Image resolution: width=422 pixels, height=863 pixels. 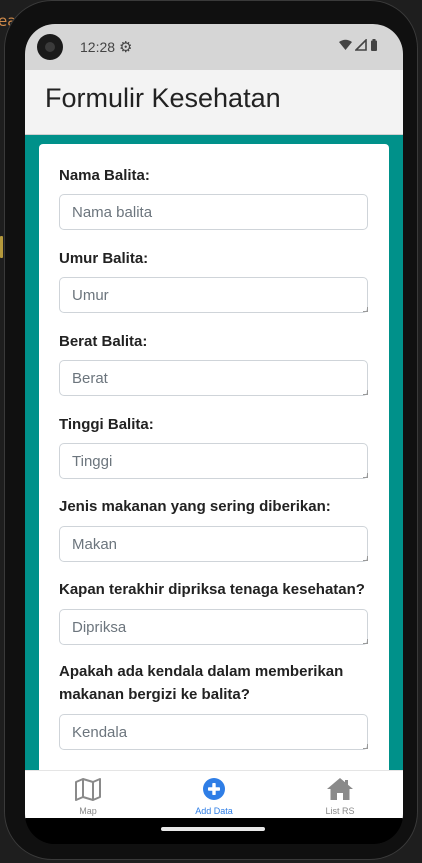 I want to click on wifi-icon, so click(x=345, y=44).